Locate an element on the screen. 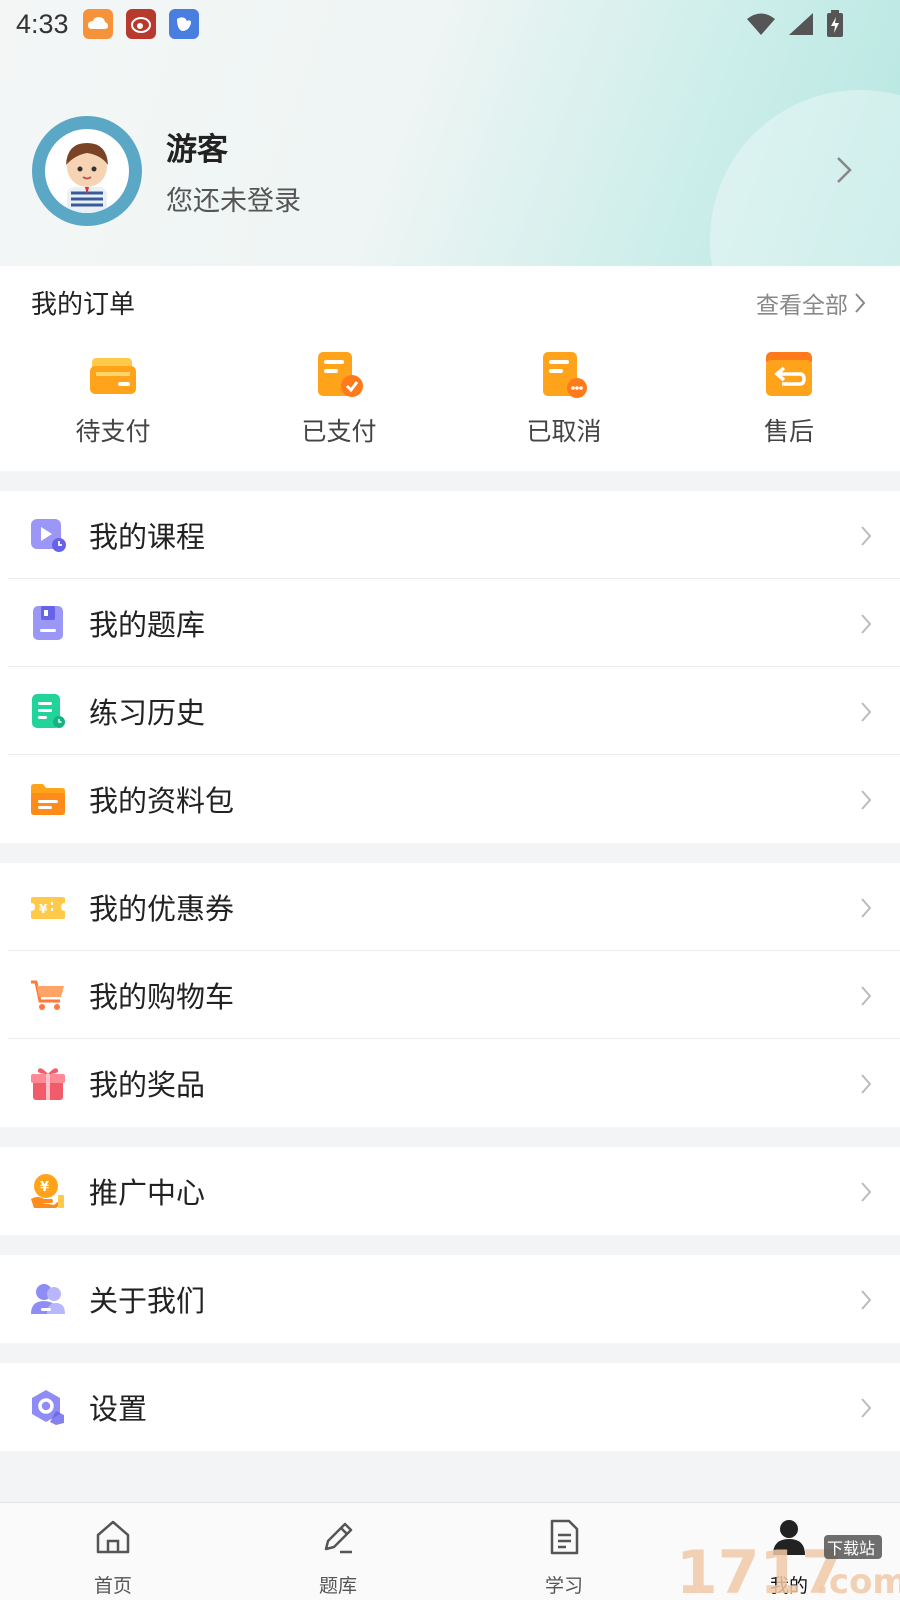  settings-hexagon-icon is located at coordinates (48, 1407).